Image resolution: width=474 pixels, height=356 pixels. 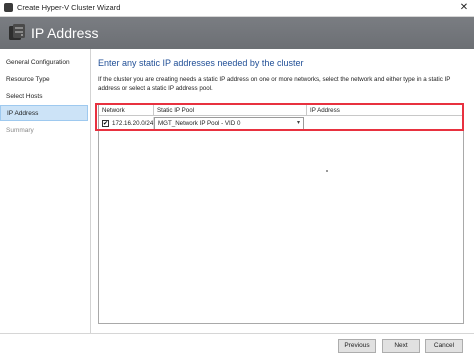 I want to click on network-name: 172.16.20.0/24, so click(x=133, y=123).